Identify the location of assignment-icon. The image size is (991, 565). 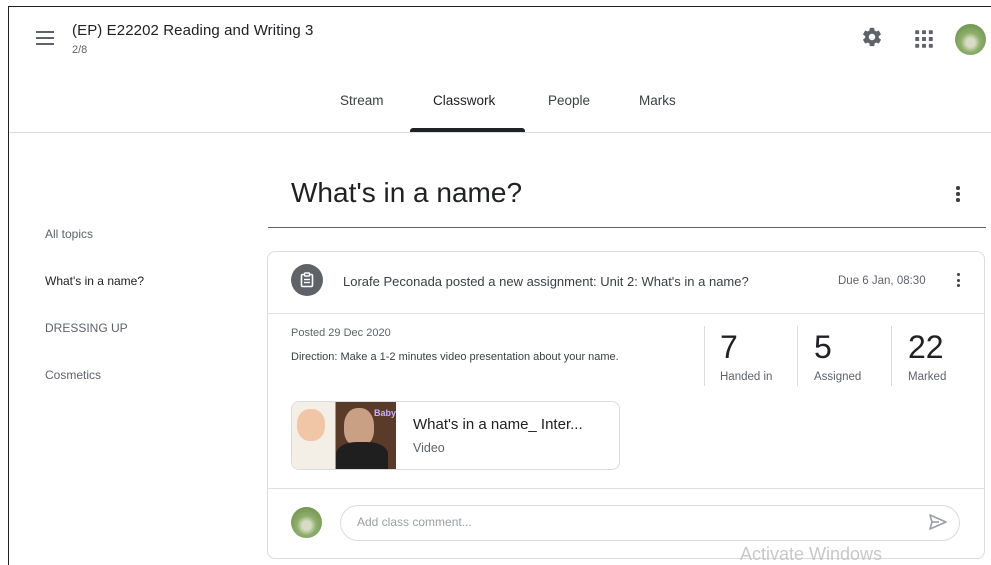
(307, 280).